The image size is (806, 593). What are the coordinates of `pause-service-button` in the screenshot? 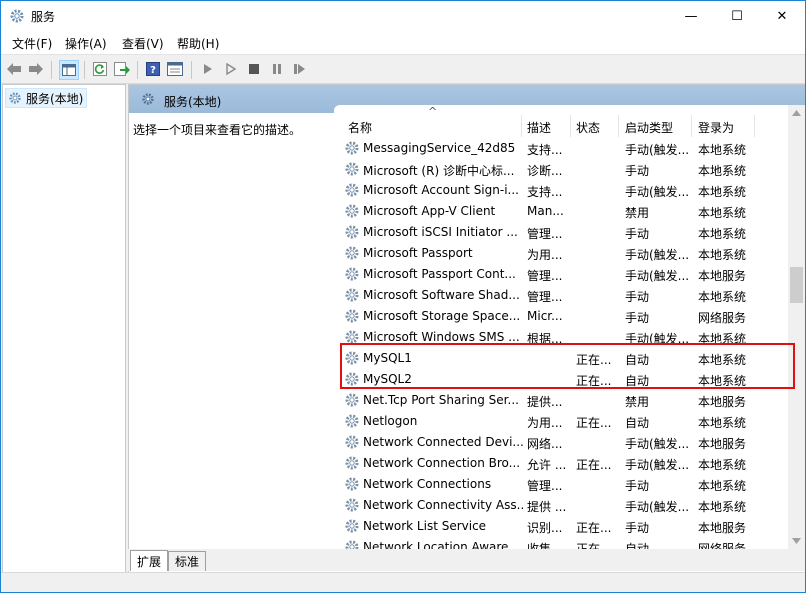 It's located at (277, 69).